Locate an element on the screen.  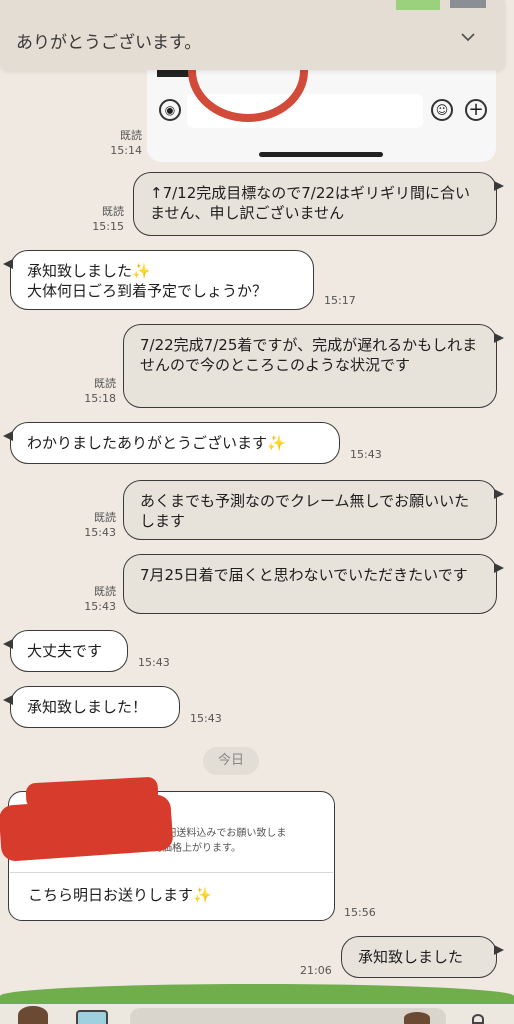
timestamp: 21:06 is located at coordinates (316, 970).